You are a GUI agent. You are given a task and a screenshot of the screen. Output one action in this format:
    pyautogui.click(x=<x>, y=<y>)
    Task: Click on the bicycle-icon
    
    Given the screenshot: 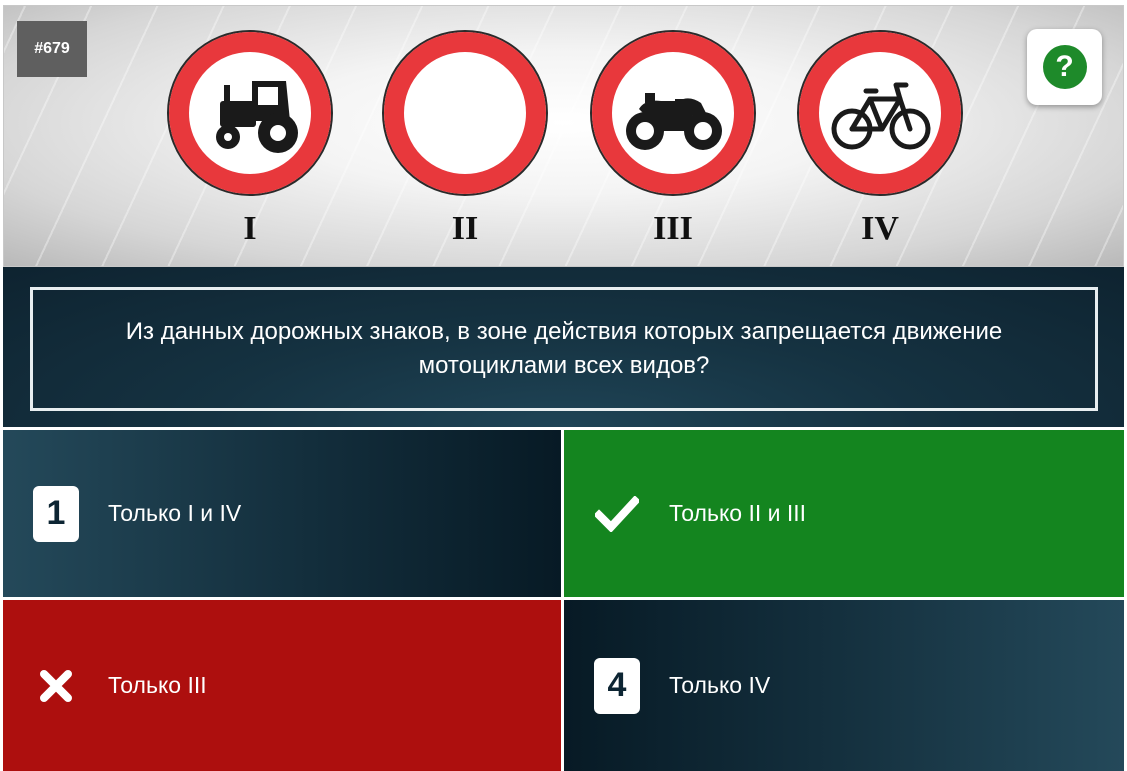 What is the action you would take?
    pyautogui.click(x=880, y=113)
    